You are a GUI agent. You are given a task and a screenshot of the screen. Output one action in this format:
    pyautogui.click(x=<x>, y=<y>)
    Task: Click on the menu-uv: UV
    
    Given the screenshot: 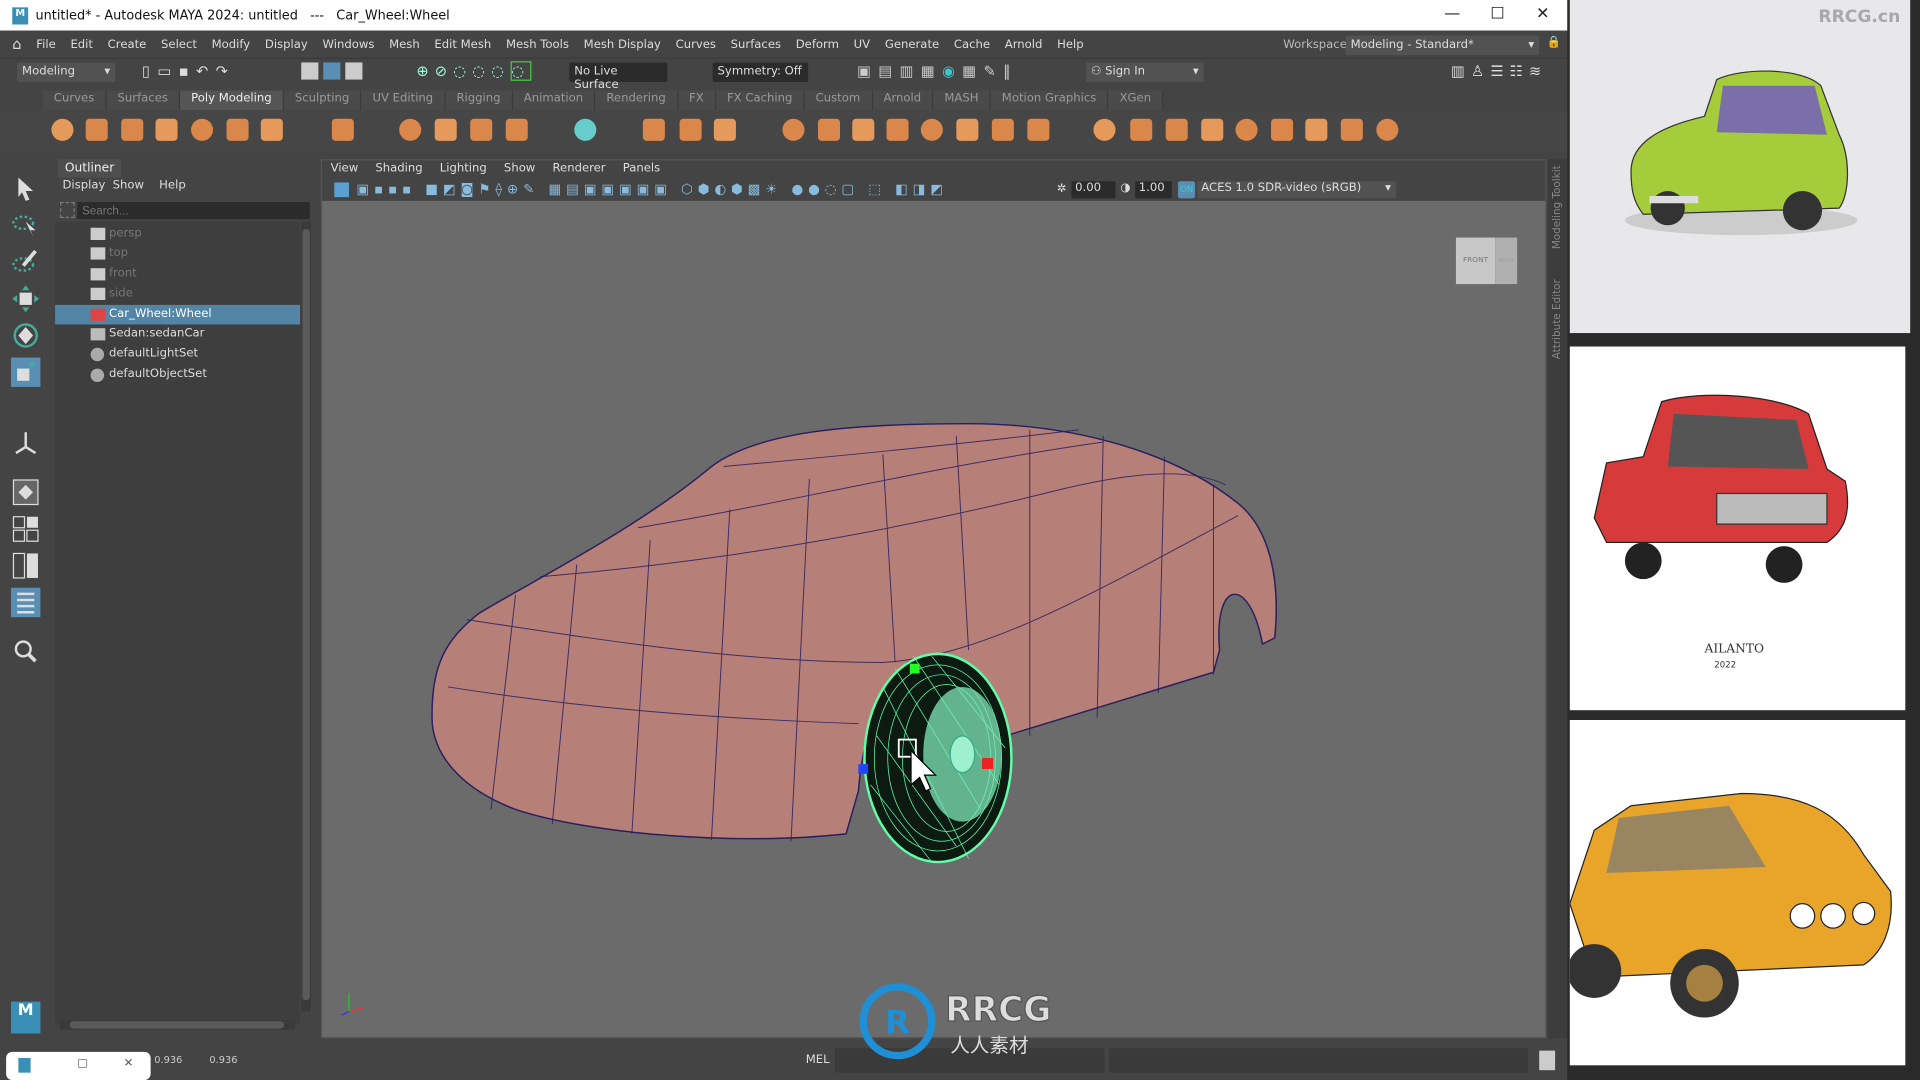 What is the action you would take?
    pyautogui.click(x=861, y=43)
    